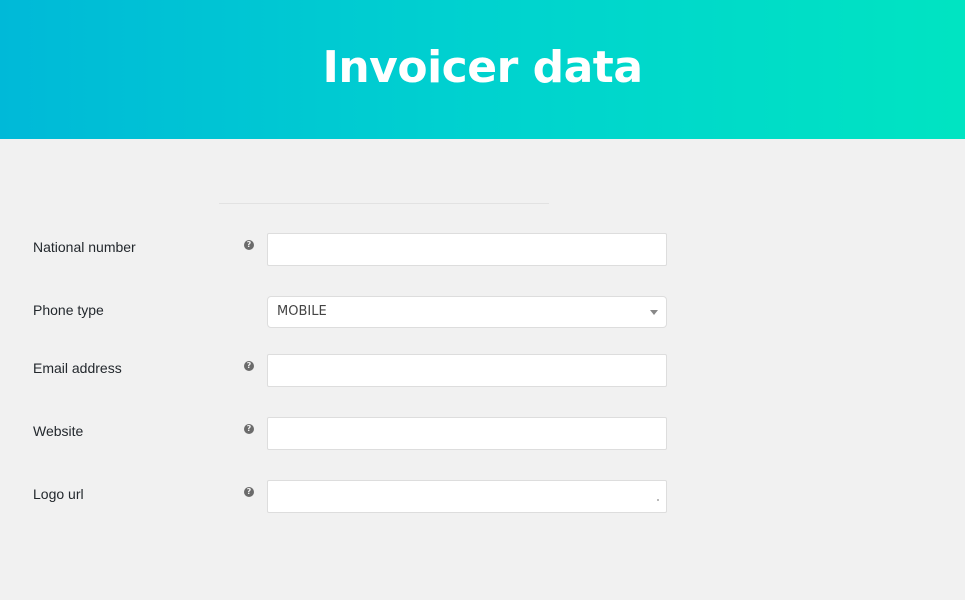  I want to click on email-row: Email address ?, so click(482, 371).